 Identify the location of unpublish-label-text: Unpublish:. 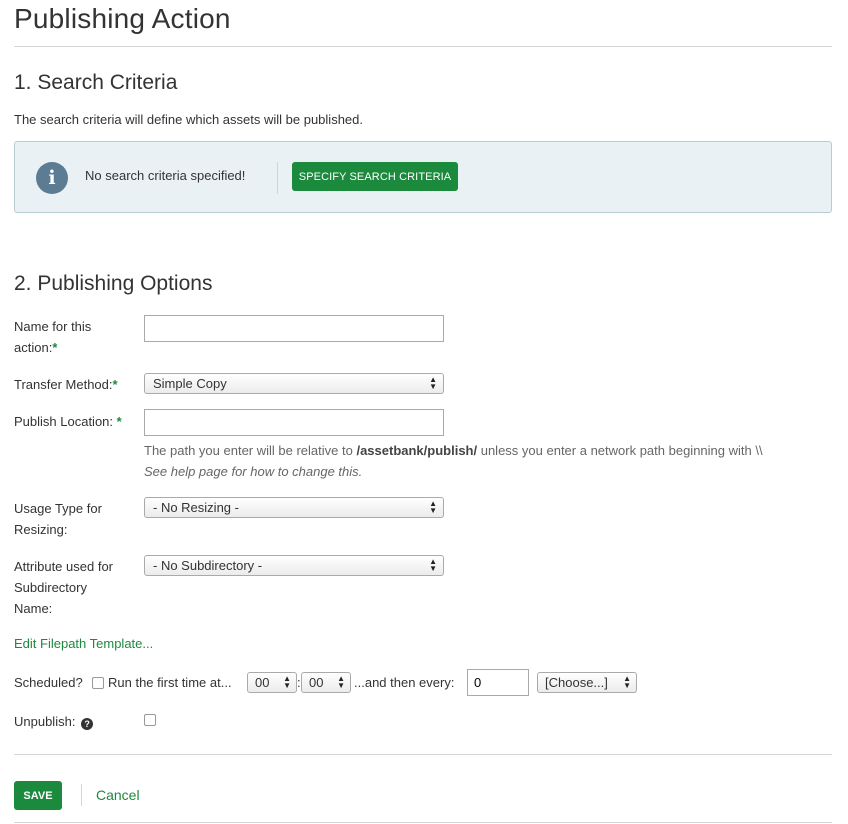
(45, 721).